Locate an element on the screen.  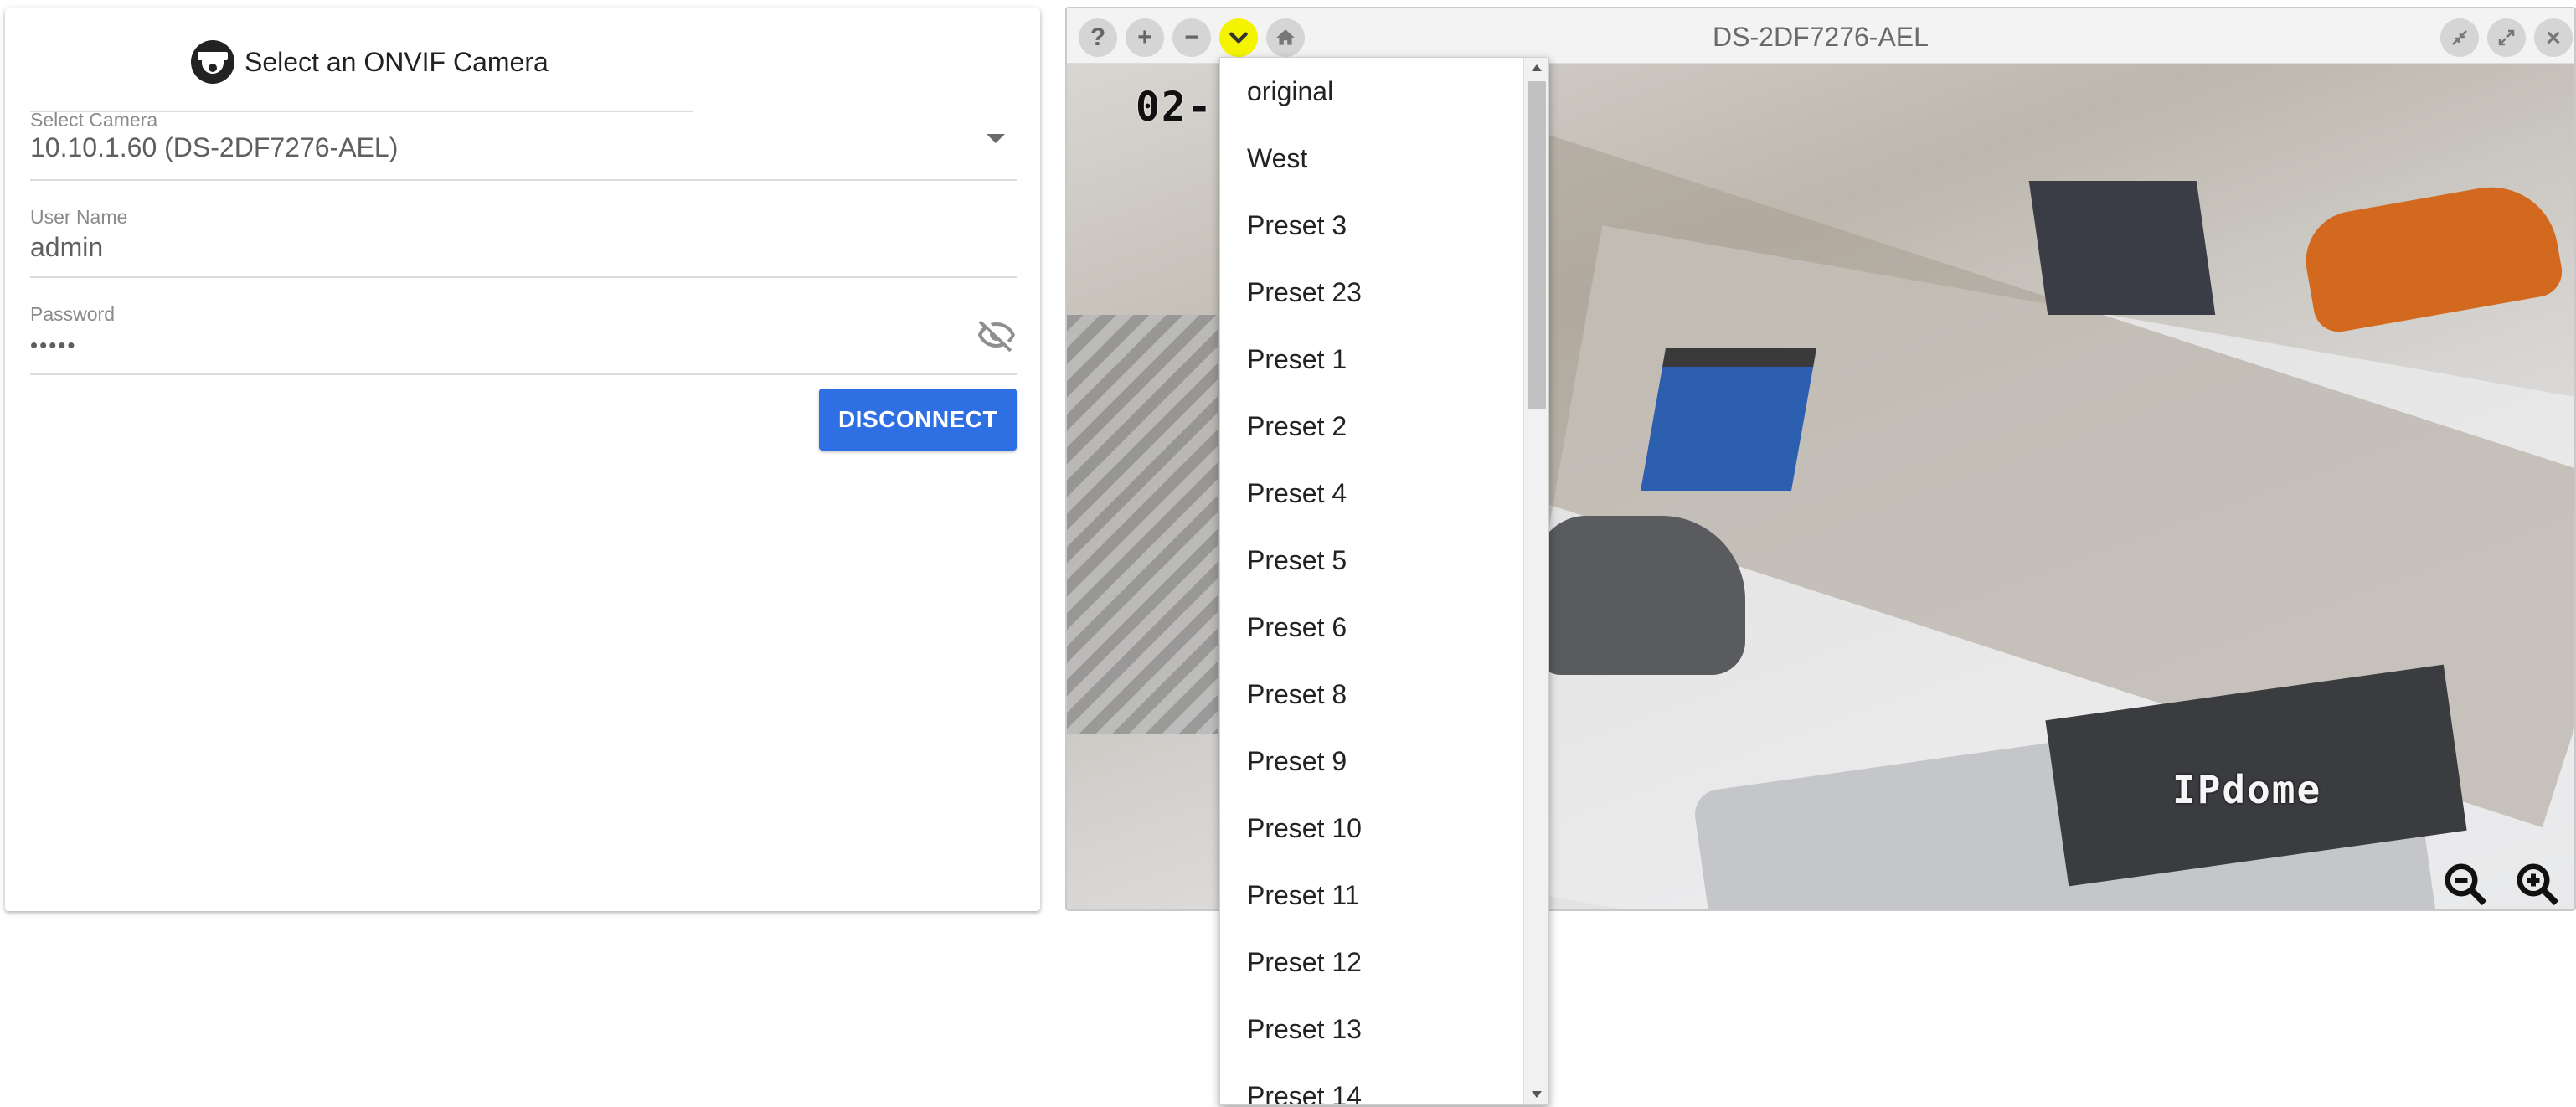
video-dumpster-dark is located at coordinates (2122, 248).